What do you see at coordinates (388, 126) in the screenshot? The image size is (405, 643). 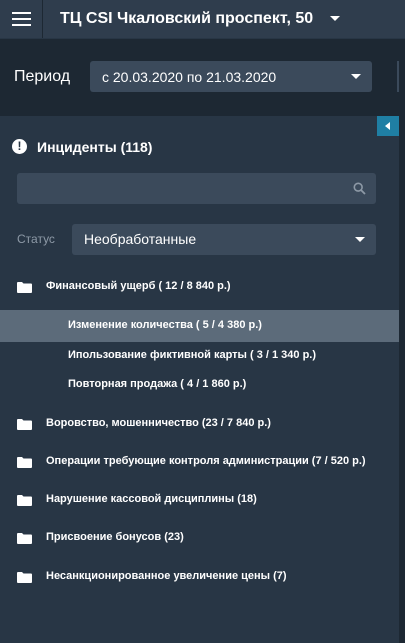 I see `collapse-left-icon` at bounding box center [388, 126].